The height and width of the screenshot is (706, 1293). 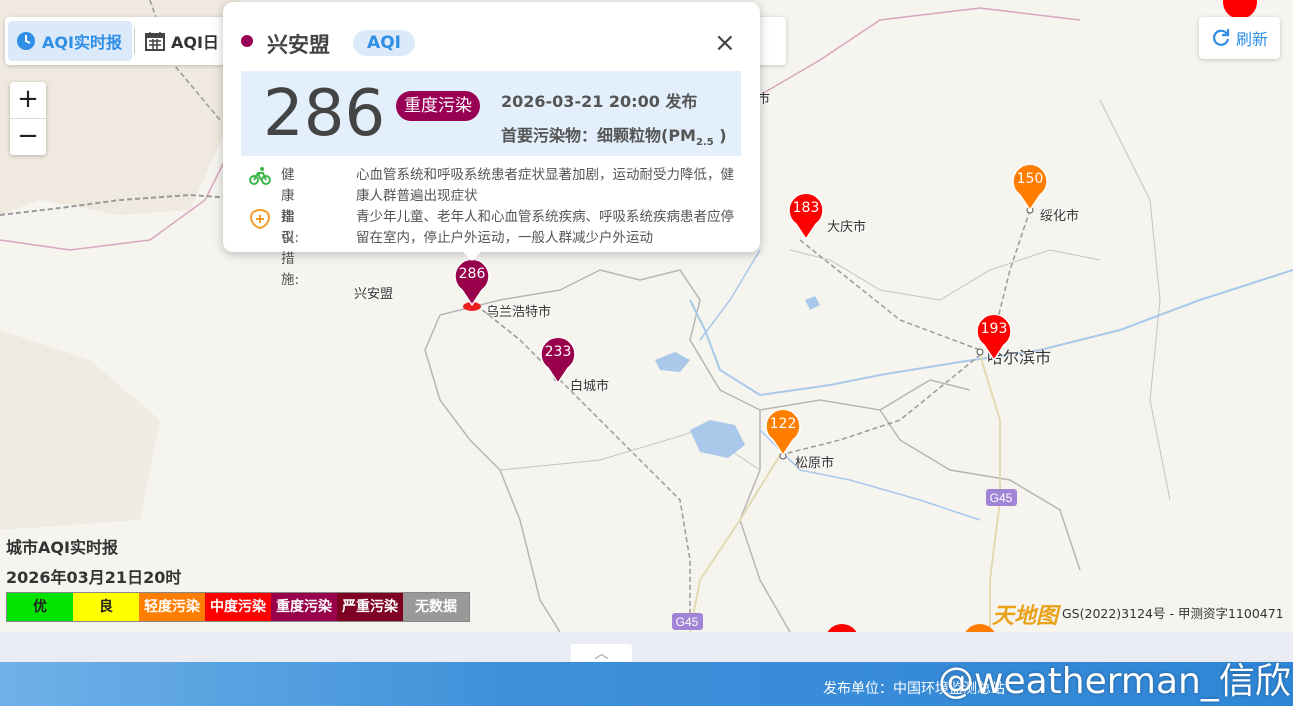 I want to click on pollutant-text: 首要污染物：细颗粒物(PM, so click(x=598, y=135).